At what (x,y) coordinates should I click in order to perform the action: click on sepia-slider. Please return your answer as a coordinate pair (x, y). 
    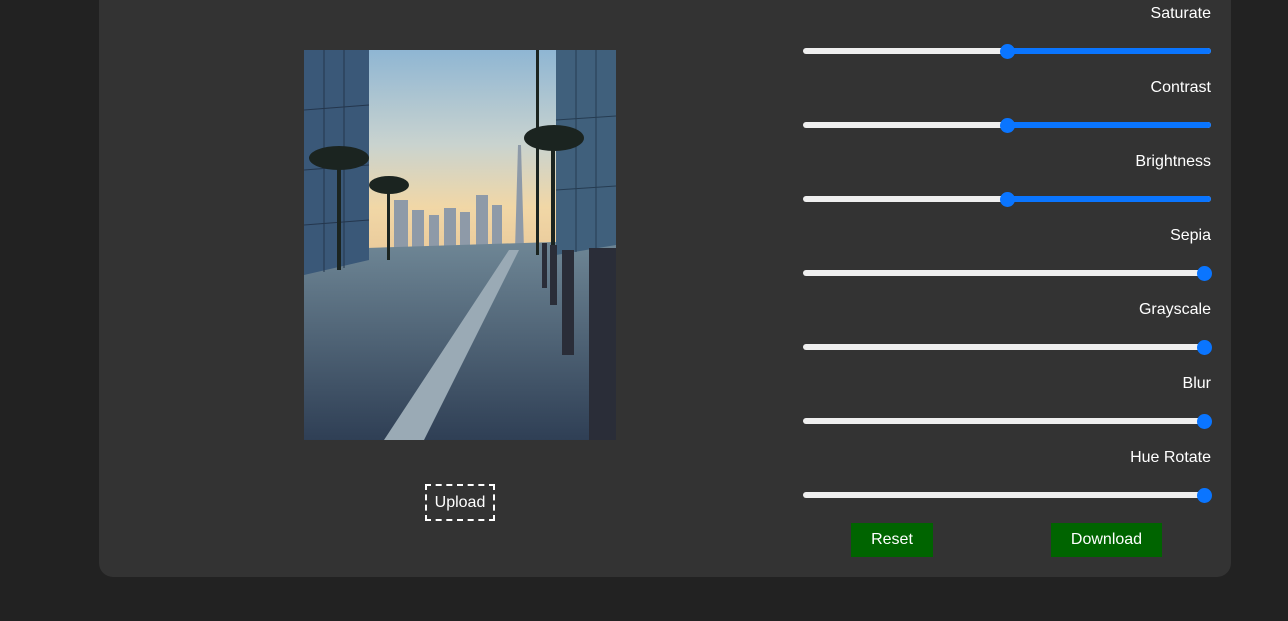
    Looking at the image, I should click on (1007, 273).